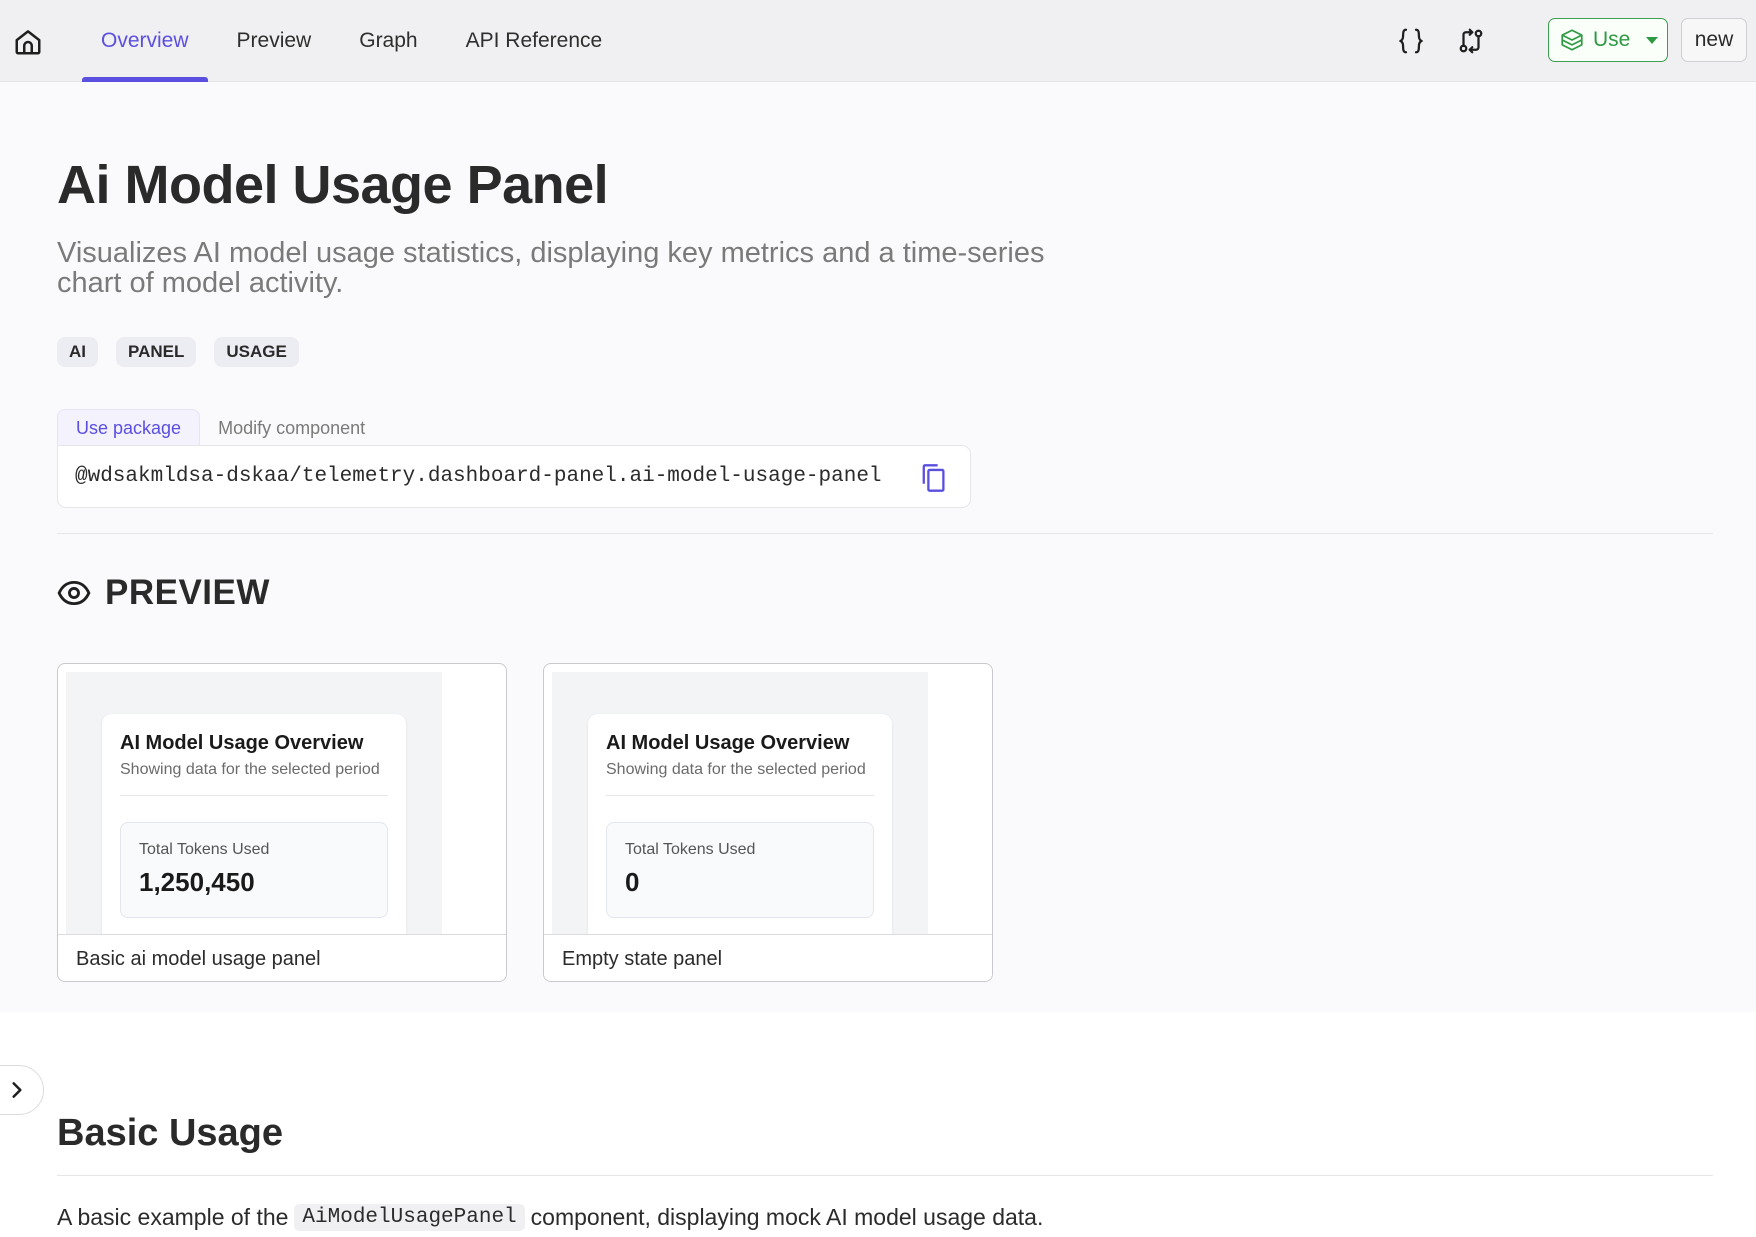 The image size is (1756, 1237). I want to click on tag-list: AI PANEL USAGE, so click(178, 352).